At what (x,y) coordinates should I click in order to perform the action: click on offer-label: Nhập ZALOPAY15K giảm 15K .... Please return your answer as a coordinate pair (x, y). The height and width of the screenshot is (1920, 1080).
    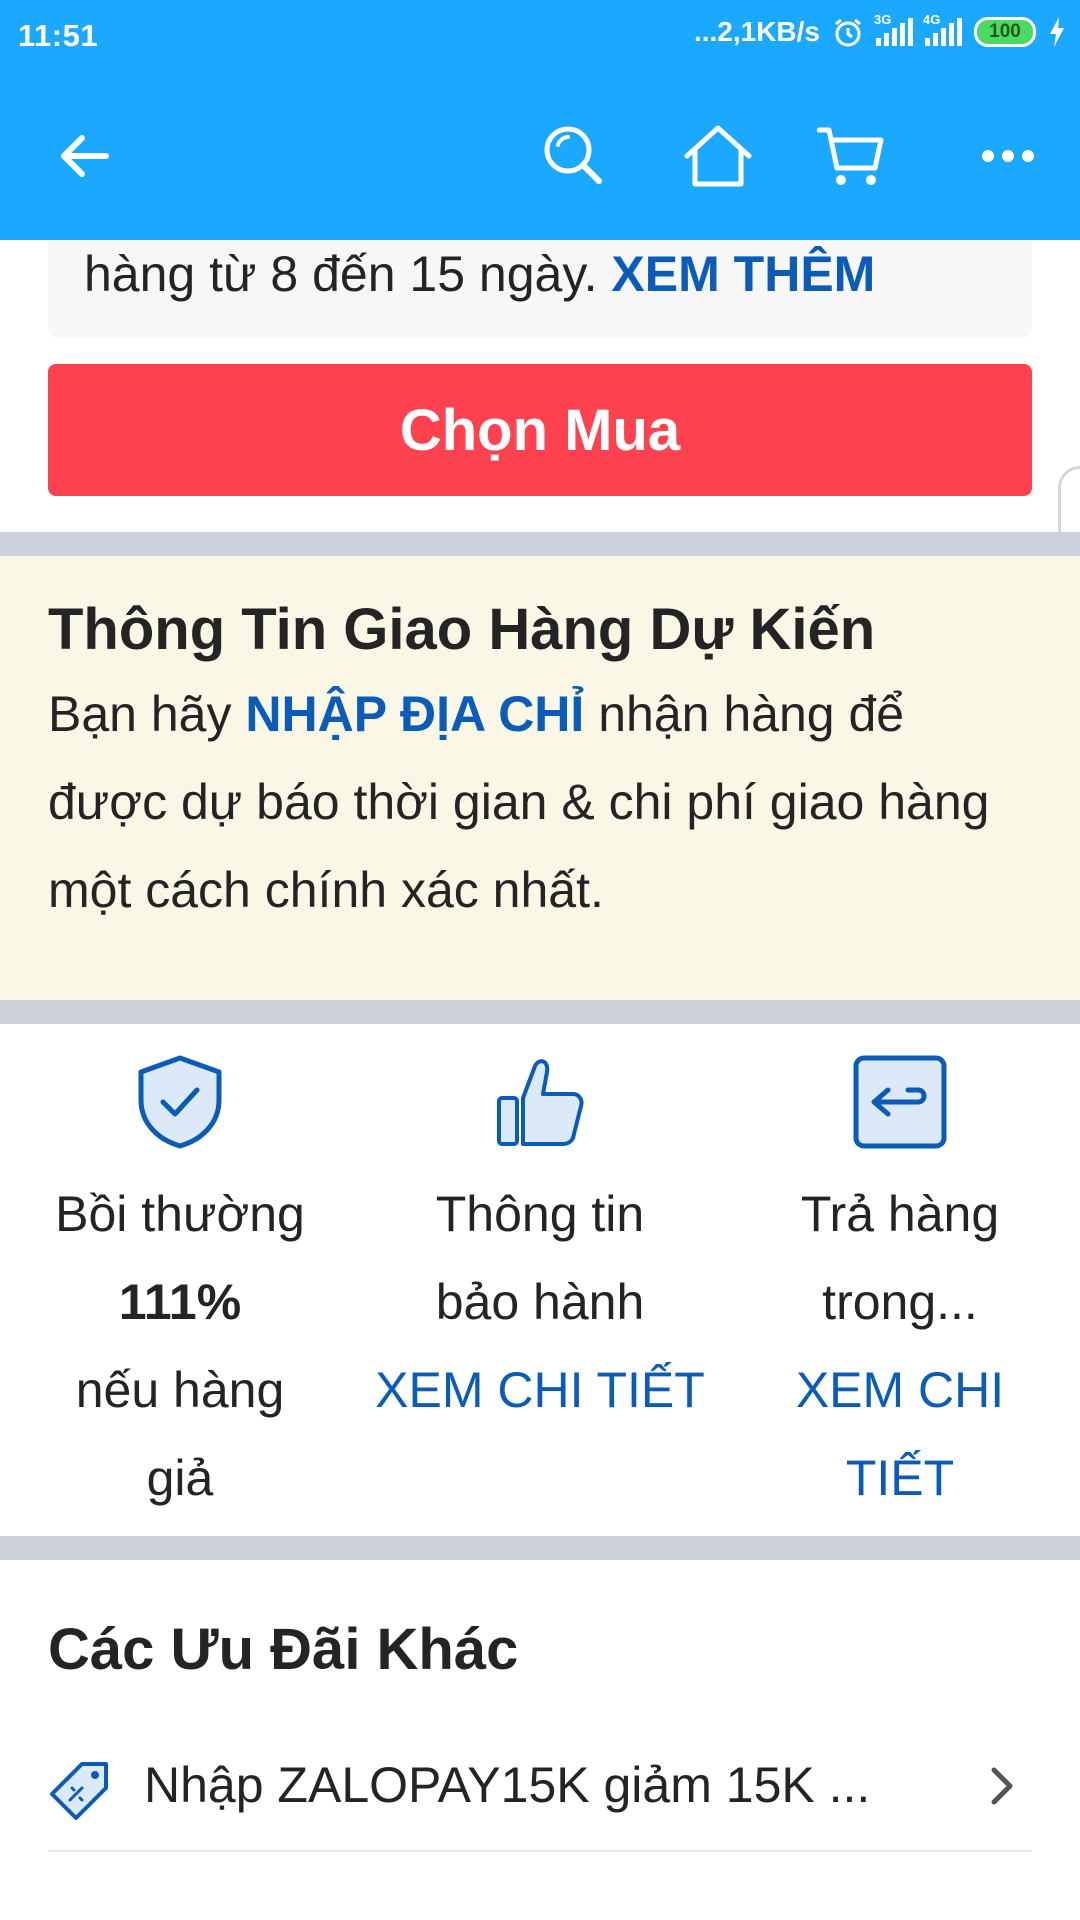
    Looking at the image, I should click on (507, 1785).